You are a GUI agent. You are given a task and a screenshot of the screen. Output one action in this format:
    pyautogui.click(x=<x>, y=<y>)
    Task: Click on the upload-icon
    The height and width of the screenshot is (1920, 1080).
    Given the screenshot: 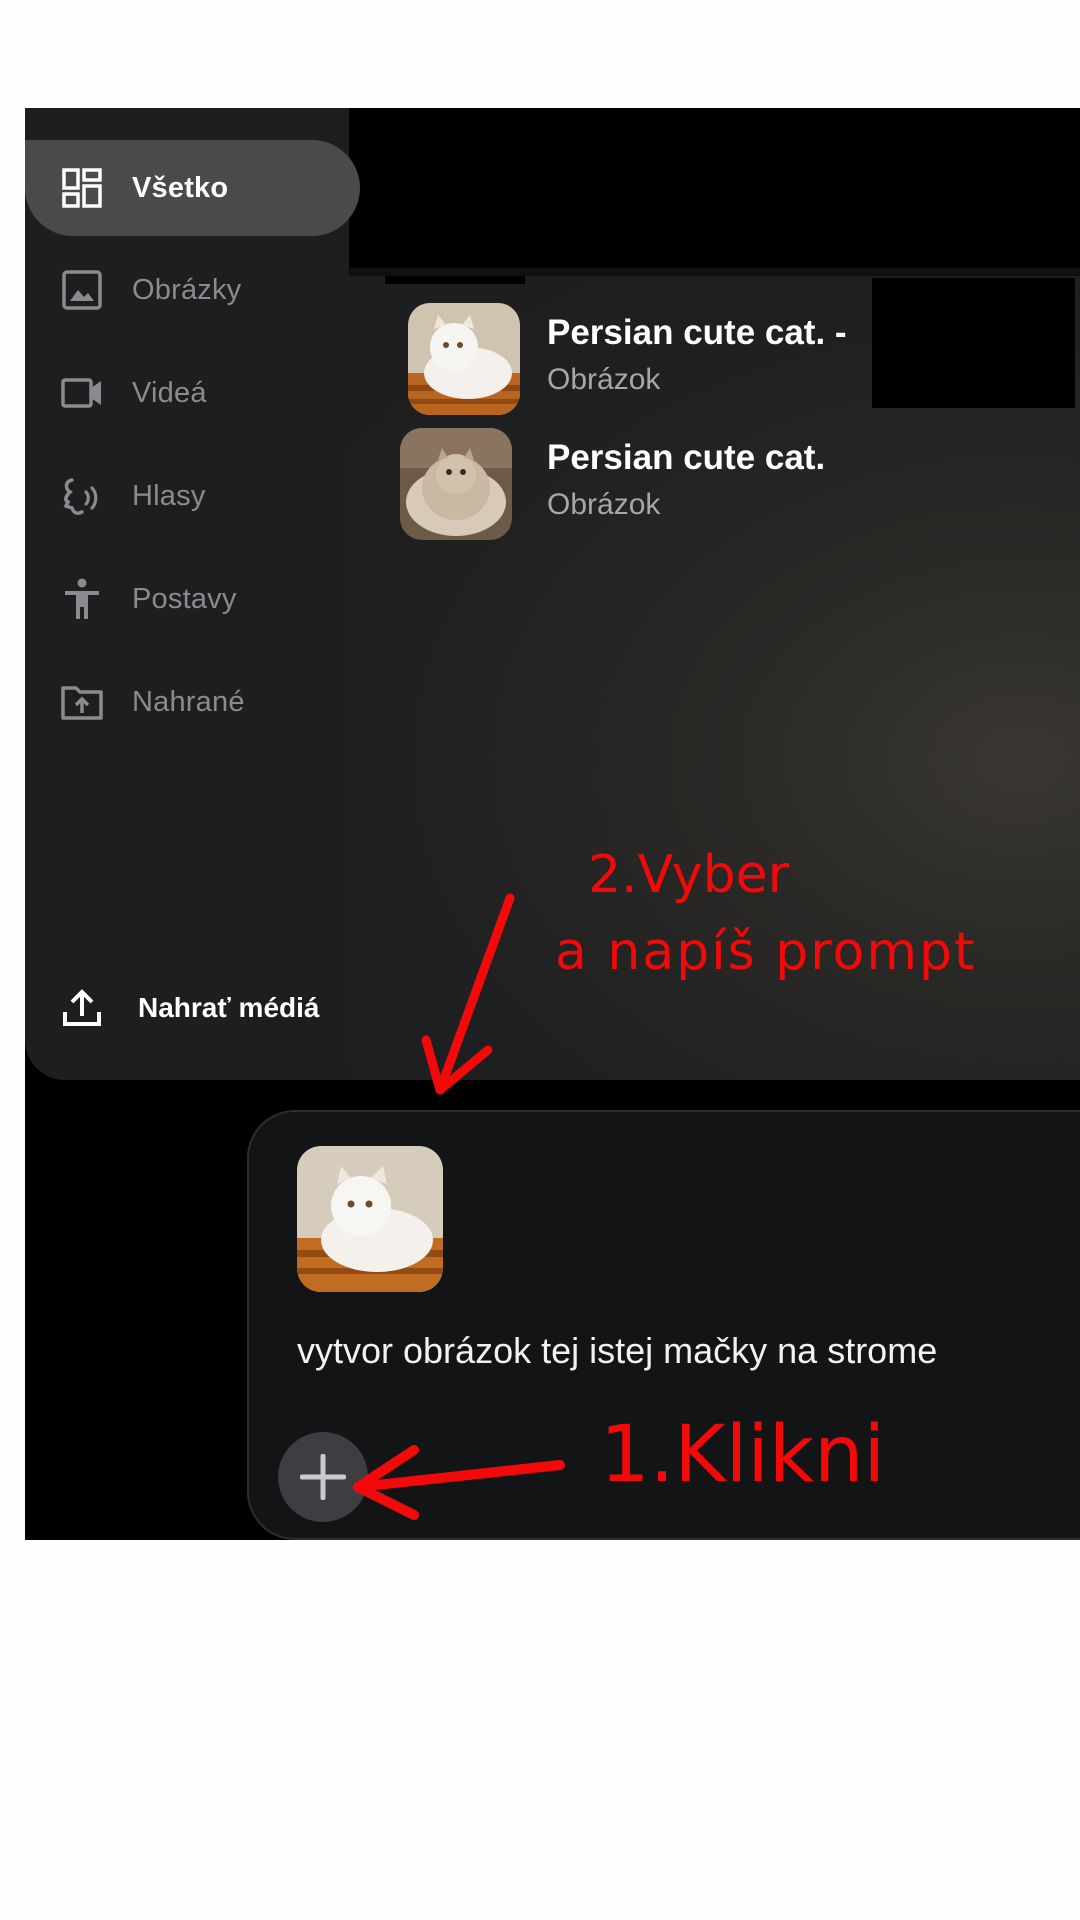 What is the action you would take?
    pyautogui.click(x=82, y=1007)
    